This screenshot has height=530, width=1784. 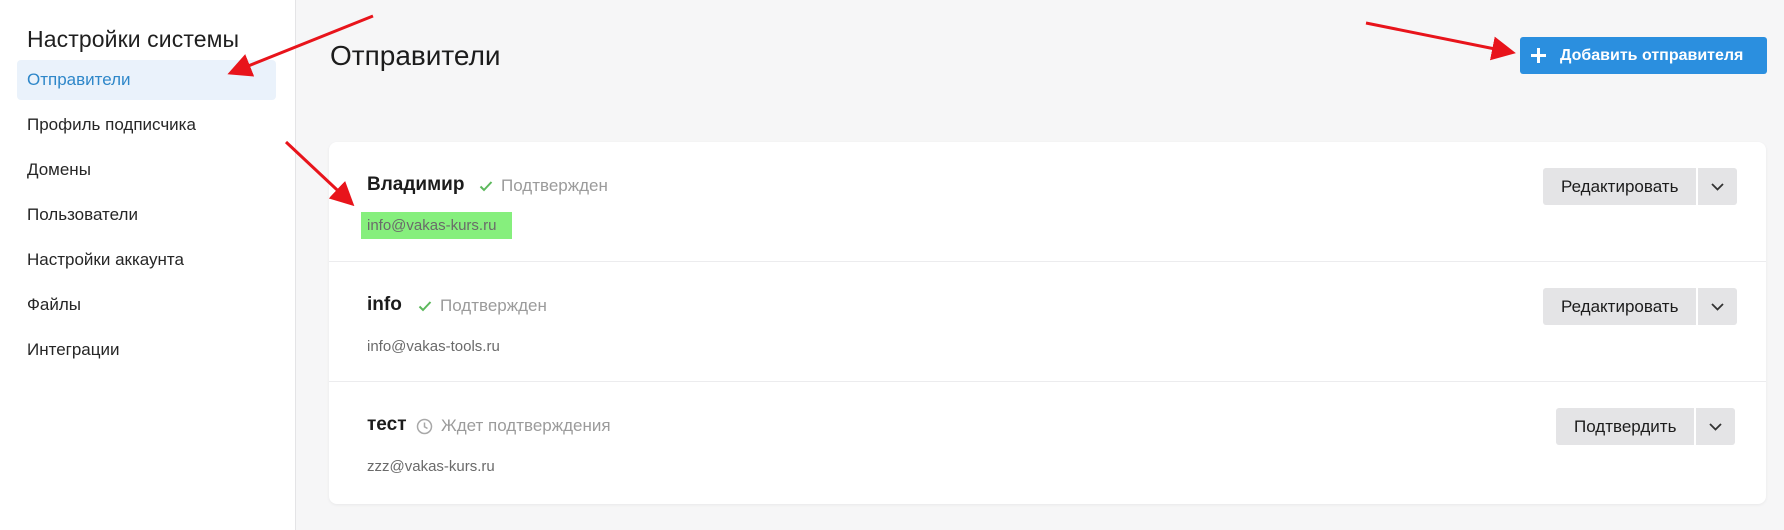 I want to click on sender-email: info@vakas-tools.ru, so click(x=433, y=346).